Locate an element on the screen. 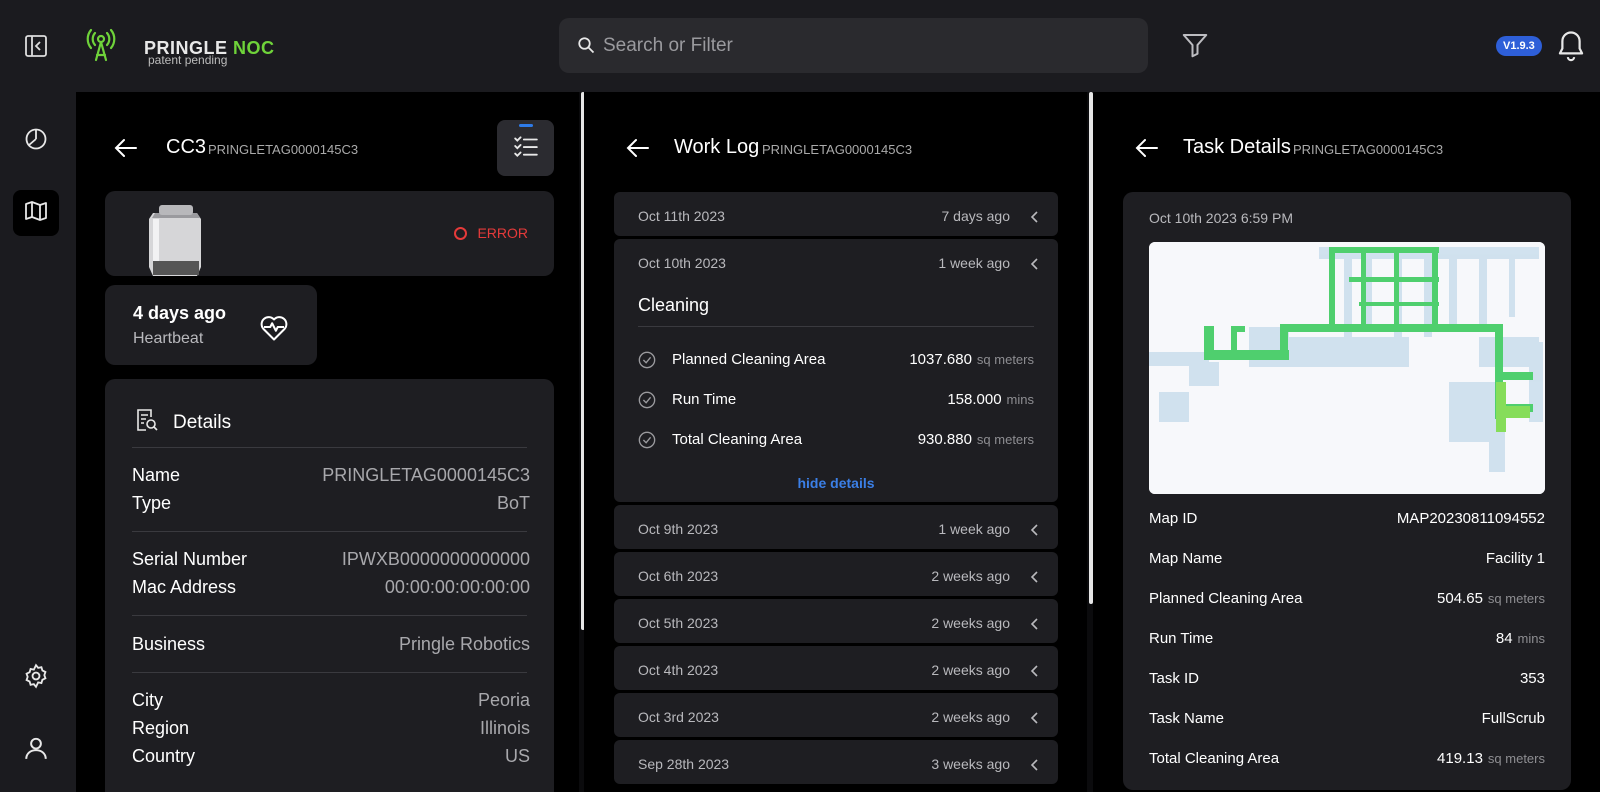  search-icon is located at coordinates (586, 47).